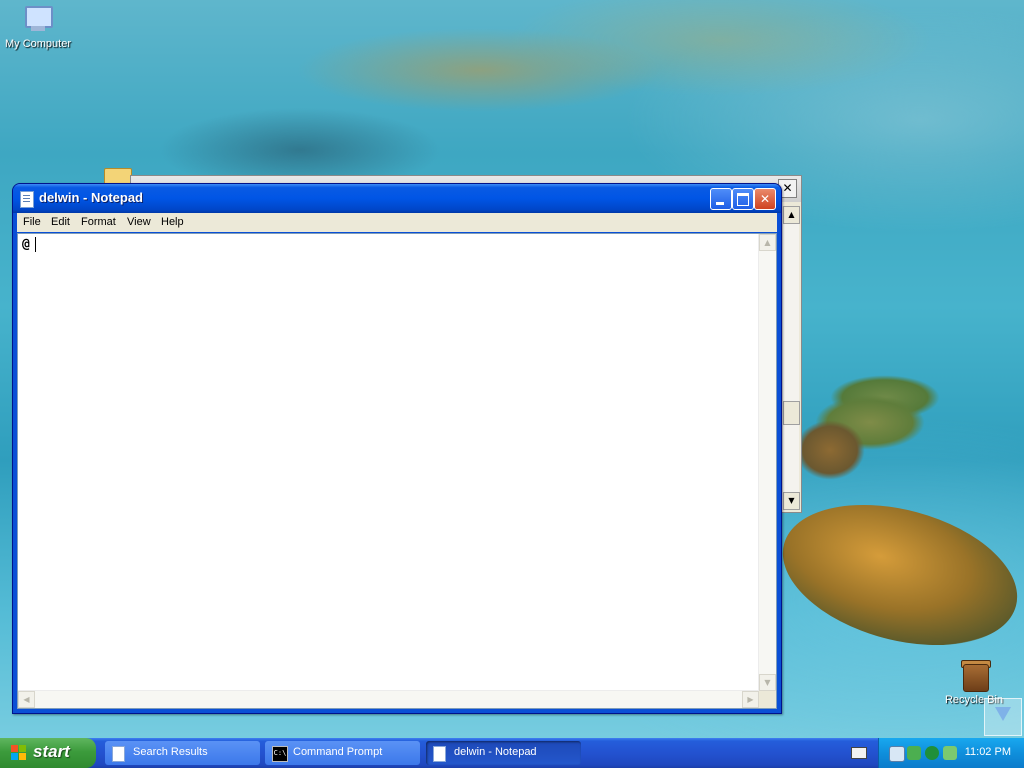  I want to click on desktop-icon-my-computer: My Computer, so click(38, 27).